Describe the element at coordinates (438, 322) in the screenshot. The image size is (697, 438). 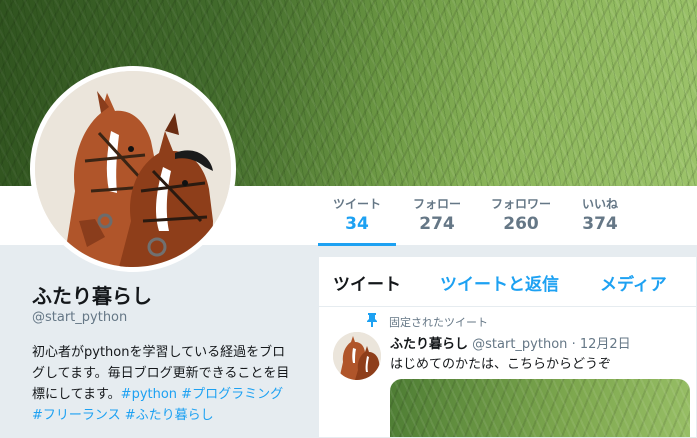
I see `pinned-tweet-label: 固定されたツイート` at that location.